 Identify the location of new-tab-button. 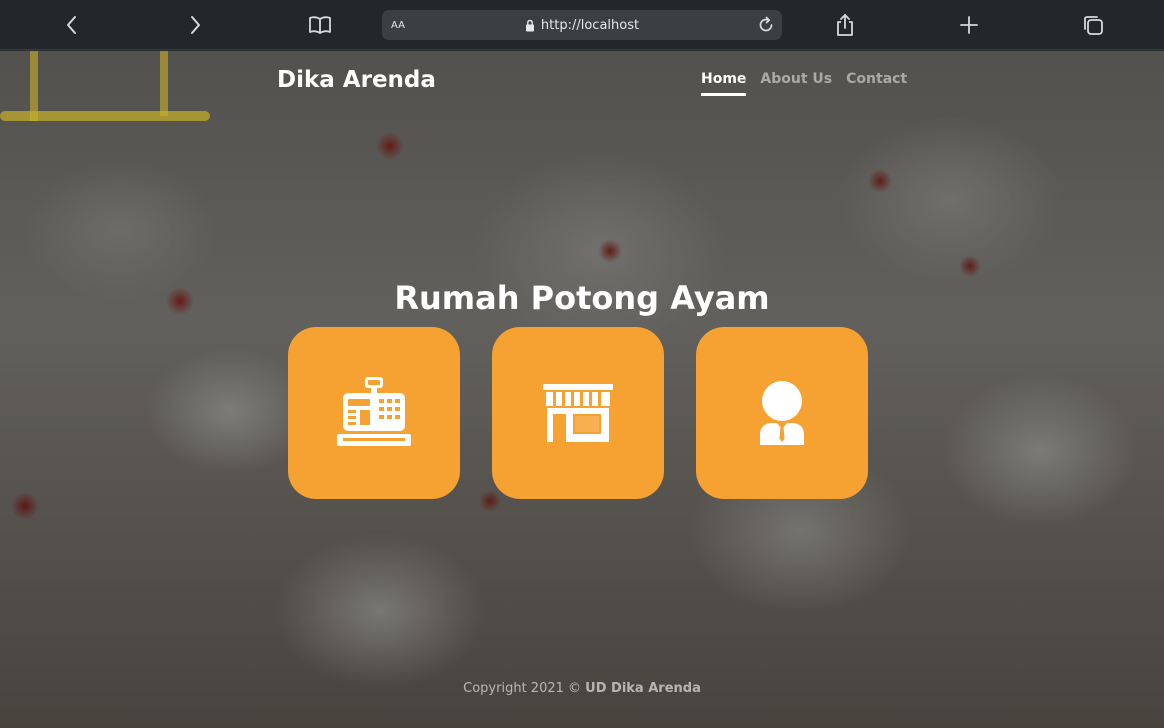
(969, 25).